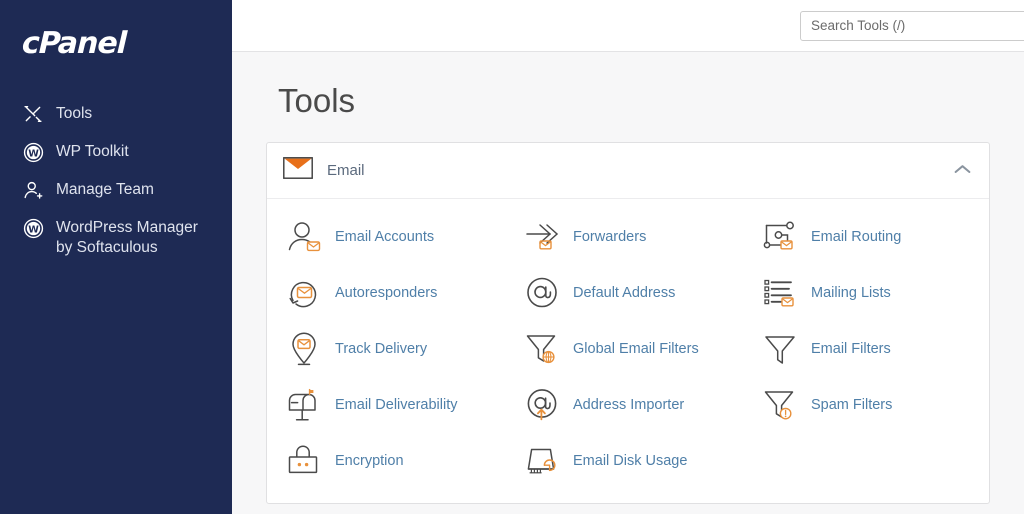  What do you see at coordinates (543, 237) in the screenshot?
I see `forwarders-icon` at bounding box center [543, 237].